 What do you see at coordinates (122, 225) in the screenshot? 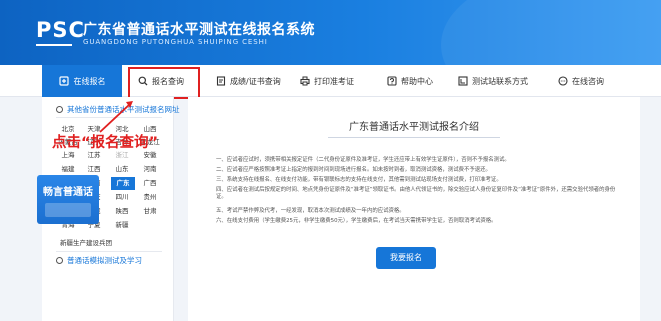
I see `province-link: 新疆` at bounding box center [122, 225].